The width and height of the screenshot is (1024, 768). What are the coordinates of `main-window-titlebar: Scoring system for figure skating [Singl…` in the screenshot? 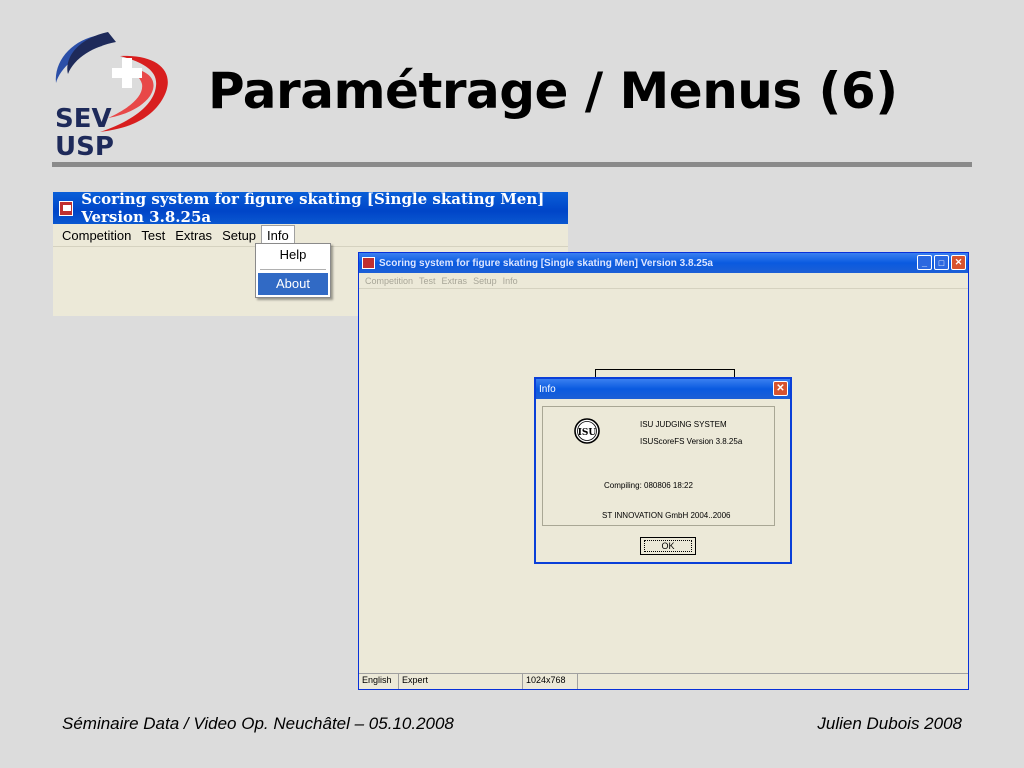 It's located at (663, 263).